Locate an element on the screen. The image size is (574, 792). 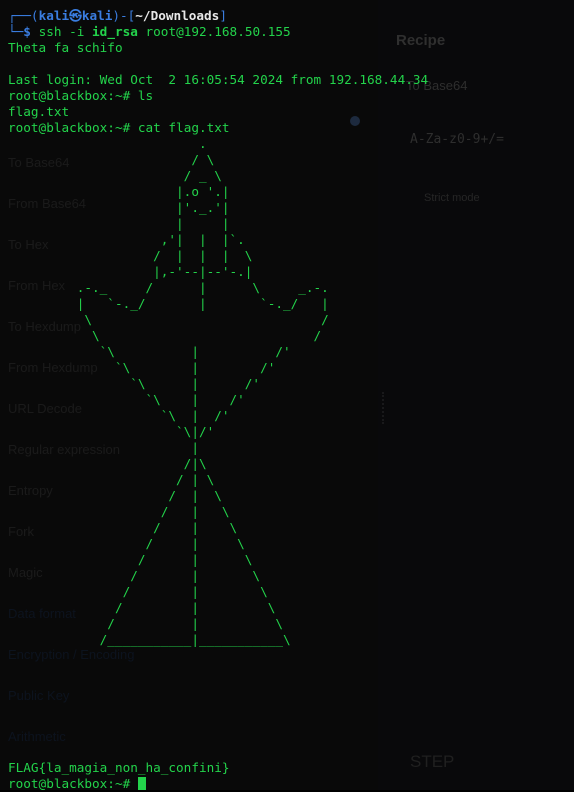
prompt-open: ┌──( is located at coordinates (23, 15).